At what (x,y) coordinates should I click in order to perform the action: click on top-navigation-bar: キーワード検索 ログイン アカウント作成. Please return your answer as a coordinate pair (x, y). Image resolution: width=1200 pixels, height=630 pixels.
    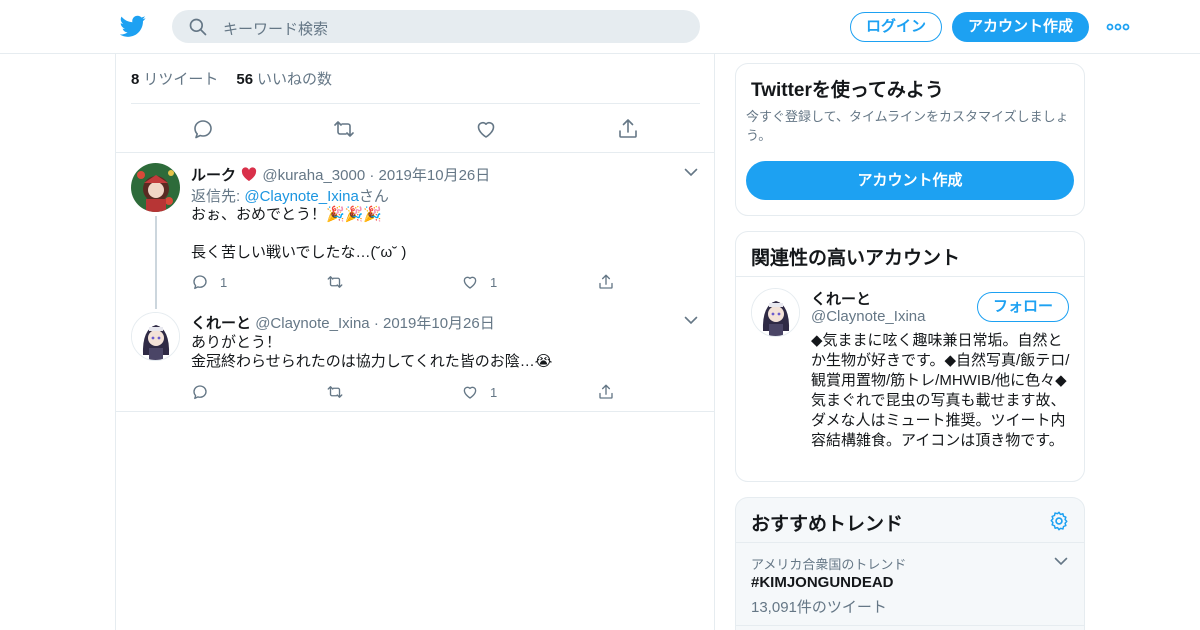
    Looking at the image, I should click on (600, 27).